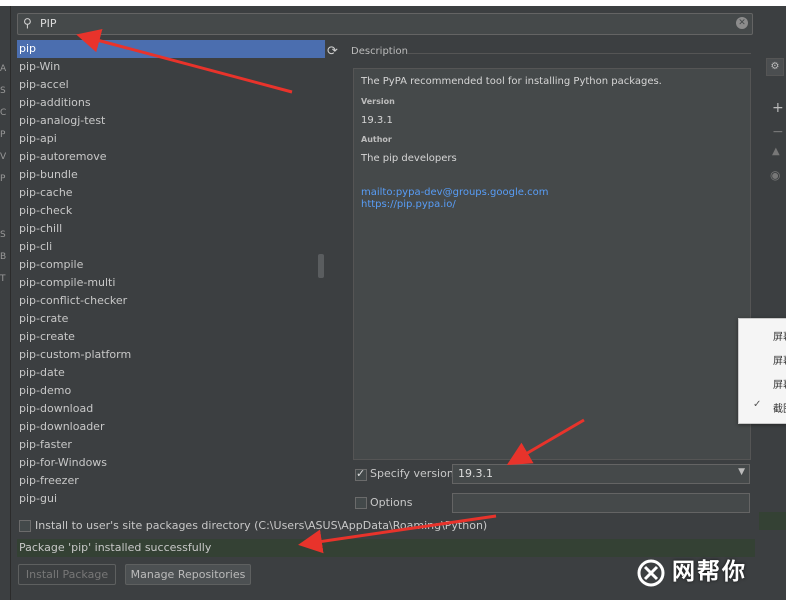  Describe the element at coordinates (378, 101) in the screenshot. I see `version-heading: Version` at that location.